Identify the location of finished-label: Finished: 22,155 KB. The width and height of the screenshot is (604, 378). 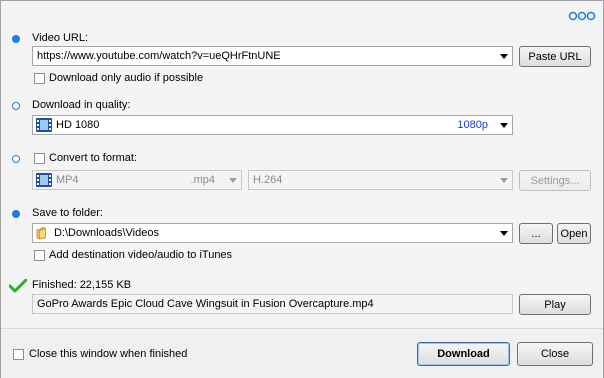
(82, 285).